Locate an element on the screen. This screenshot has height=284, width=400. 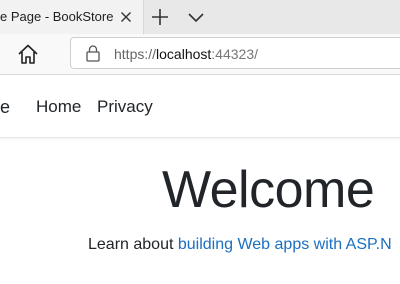
tab-title: e Page - BookStore is located at coordinates (57, 16).